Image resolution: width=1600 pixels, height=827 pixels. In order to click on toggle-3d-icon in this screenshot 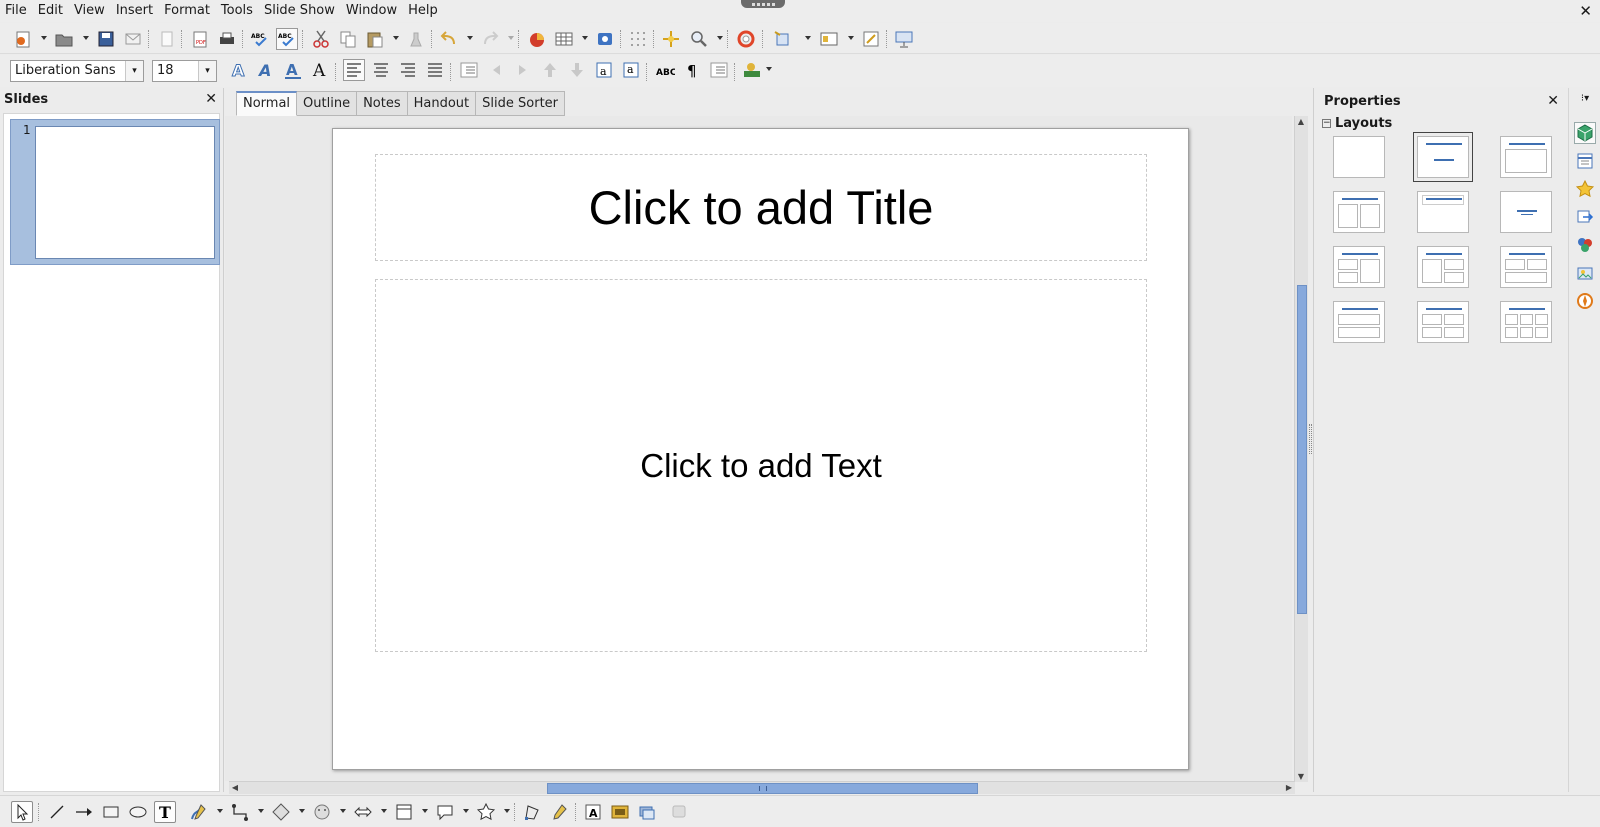, I will do `click(679, 812)`.